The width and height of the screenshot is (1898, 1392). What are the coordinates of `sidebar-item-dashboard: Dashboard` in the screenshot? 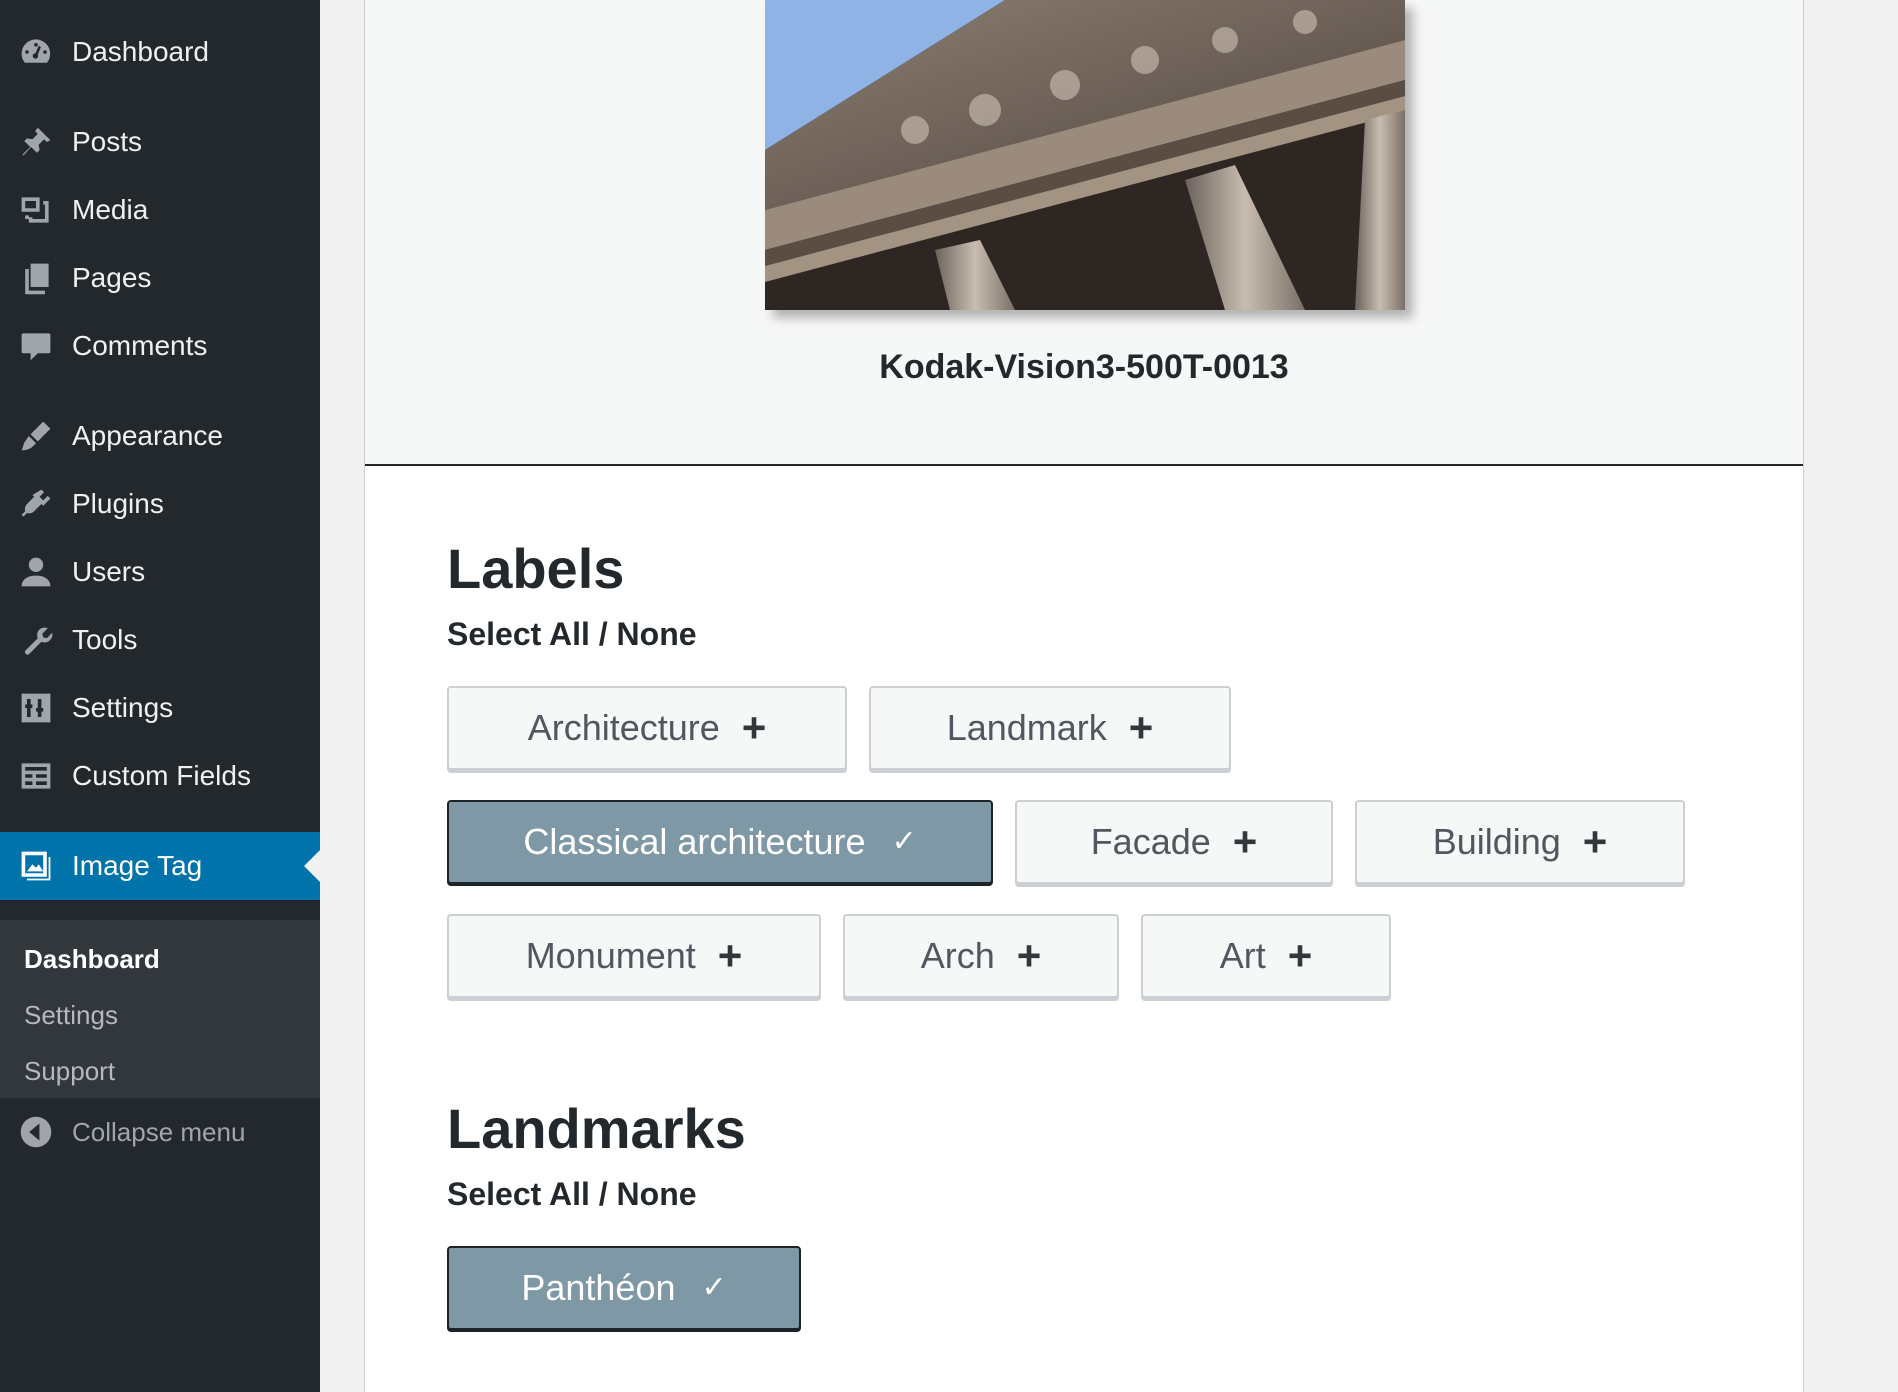 It's located at (160, 52).